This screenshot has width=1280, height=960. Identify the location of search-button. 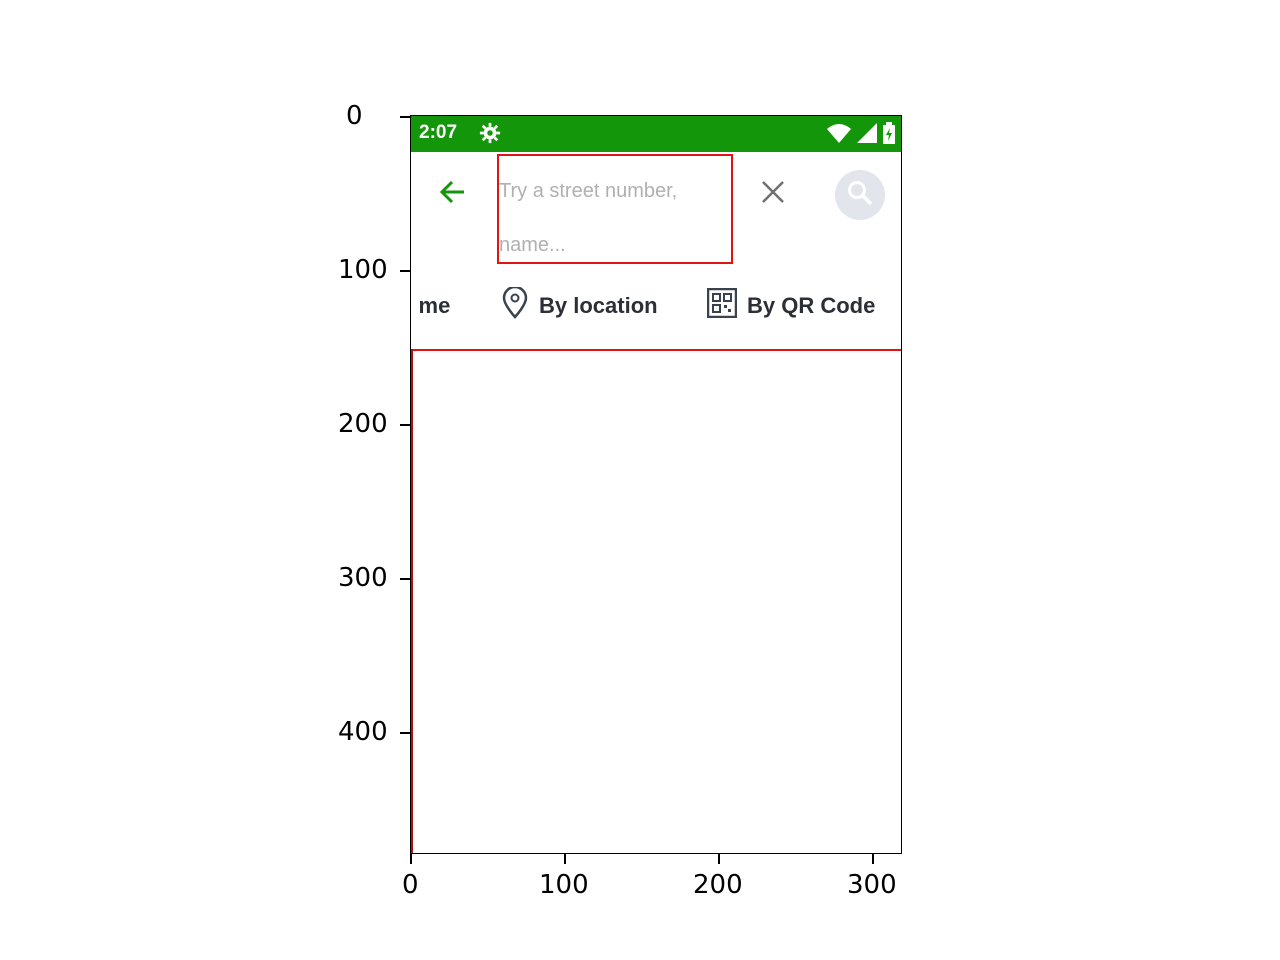
(860, 195).